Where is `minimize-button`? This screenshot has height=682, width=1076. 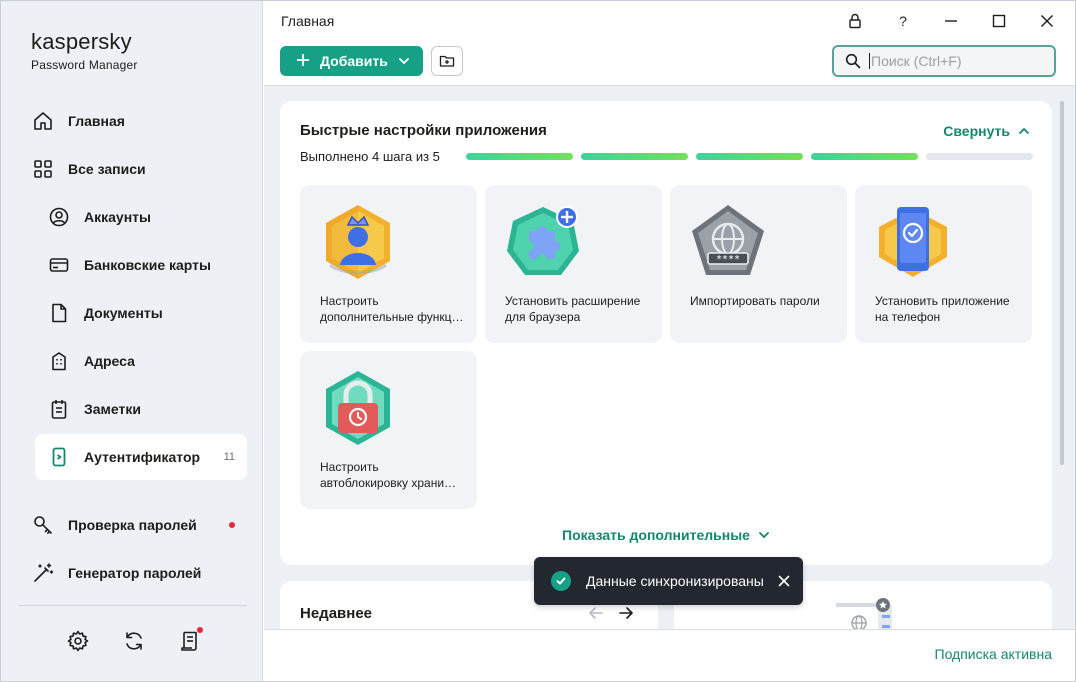
minimize-button is located at coordinates (951, 21).